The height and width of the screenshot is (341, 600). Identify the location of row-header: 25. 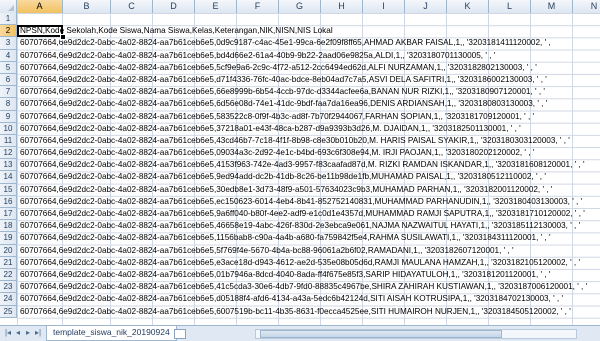
(8, 311).